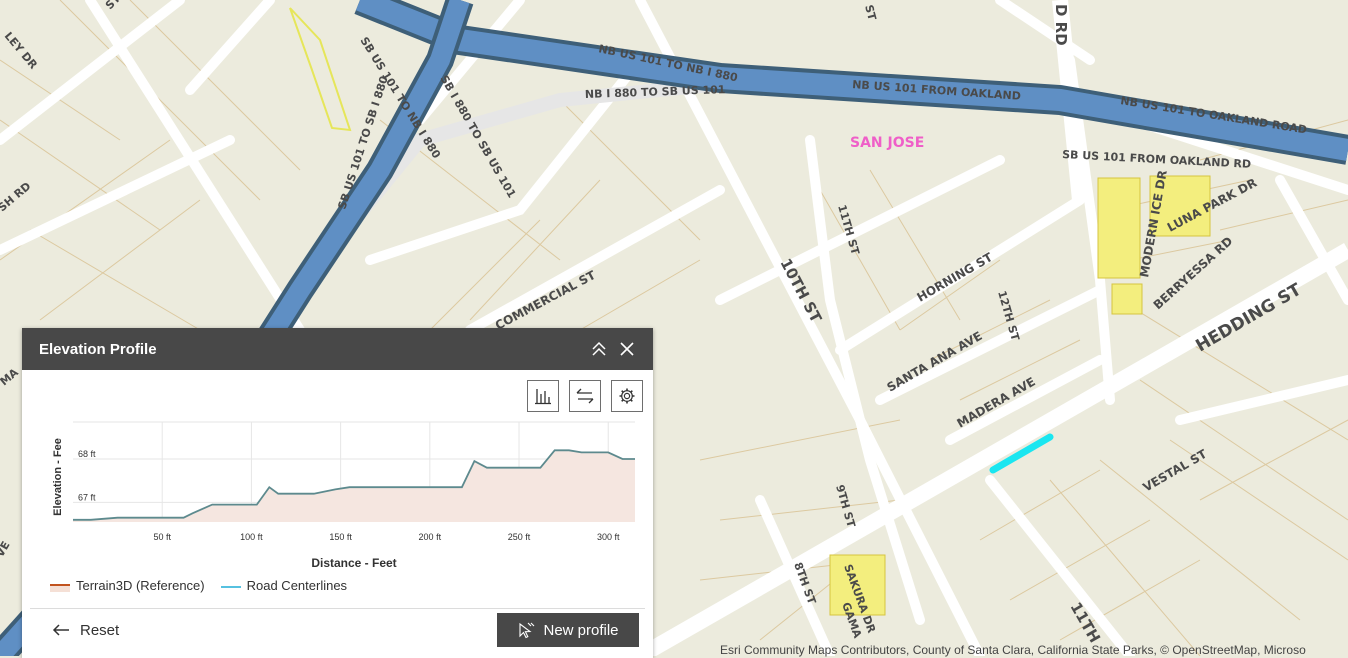  What do you see at coordinates (430, 537) in the screenshot?
I see `x-tick-label: 200 ft` at bounding box center [430, 537].